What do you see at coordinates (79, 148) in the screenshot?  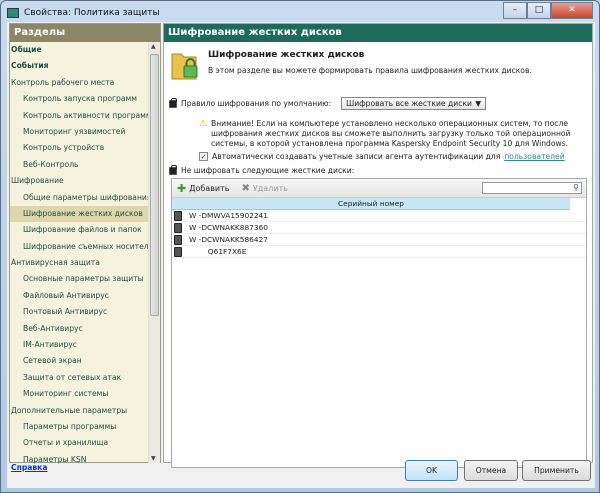 I see `sidebar-item: Контроль устройств` at bounding box center [79, 148].